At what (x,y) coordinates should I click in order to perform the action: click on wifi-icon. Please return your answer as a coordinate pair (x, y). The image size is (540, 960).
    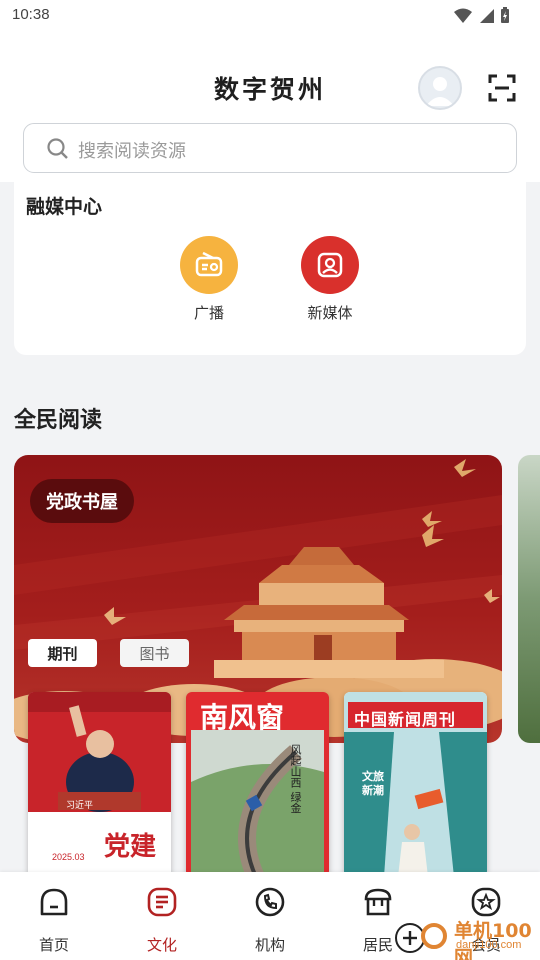
    Looking at the image, I should click on (463, 15).